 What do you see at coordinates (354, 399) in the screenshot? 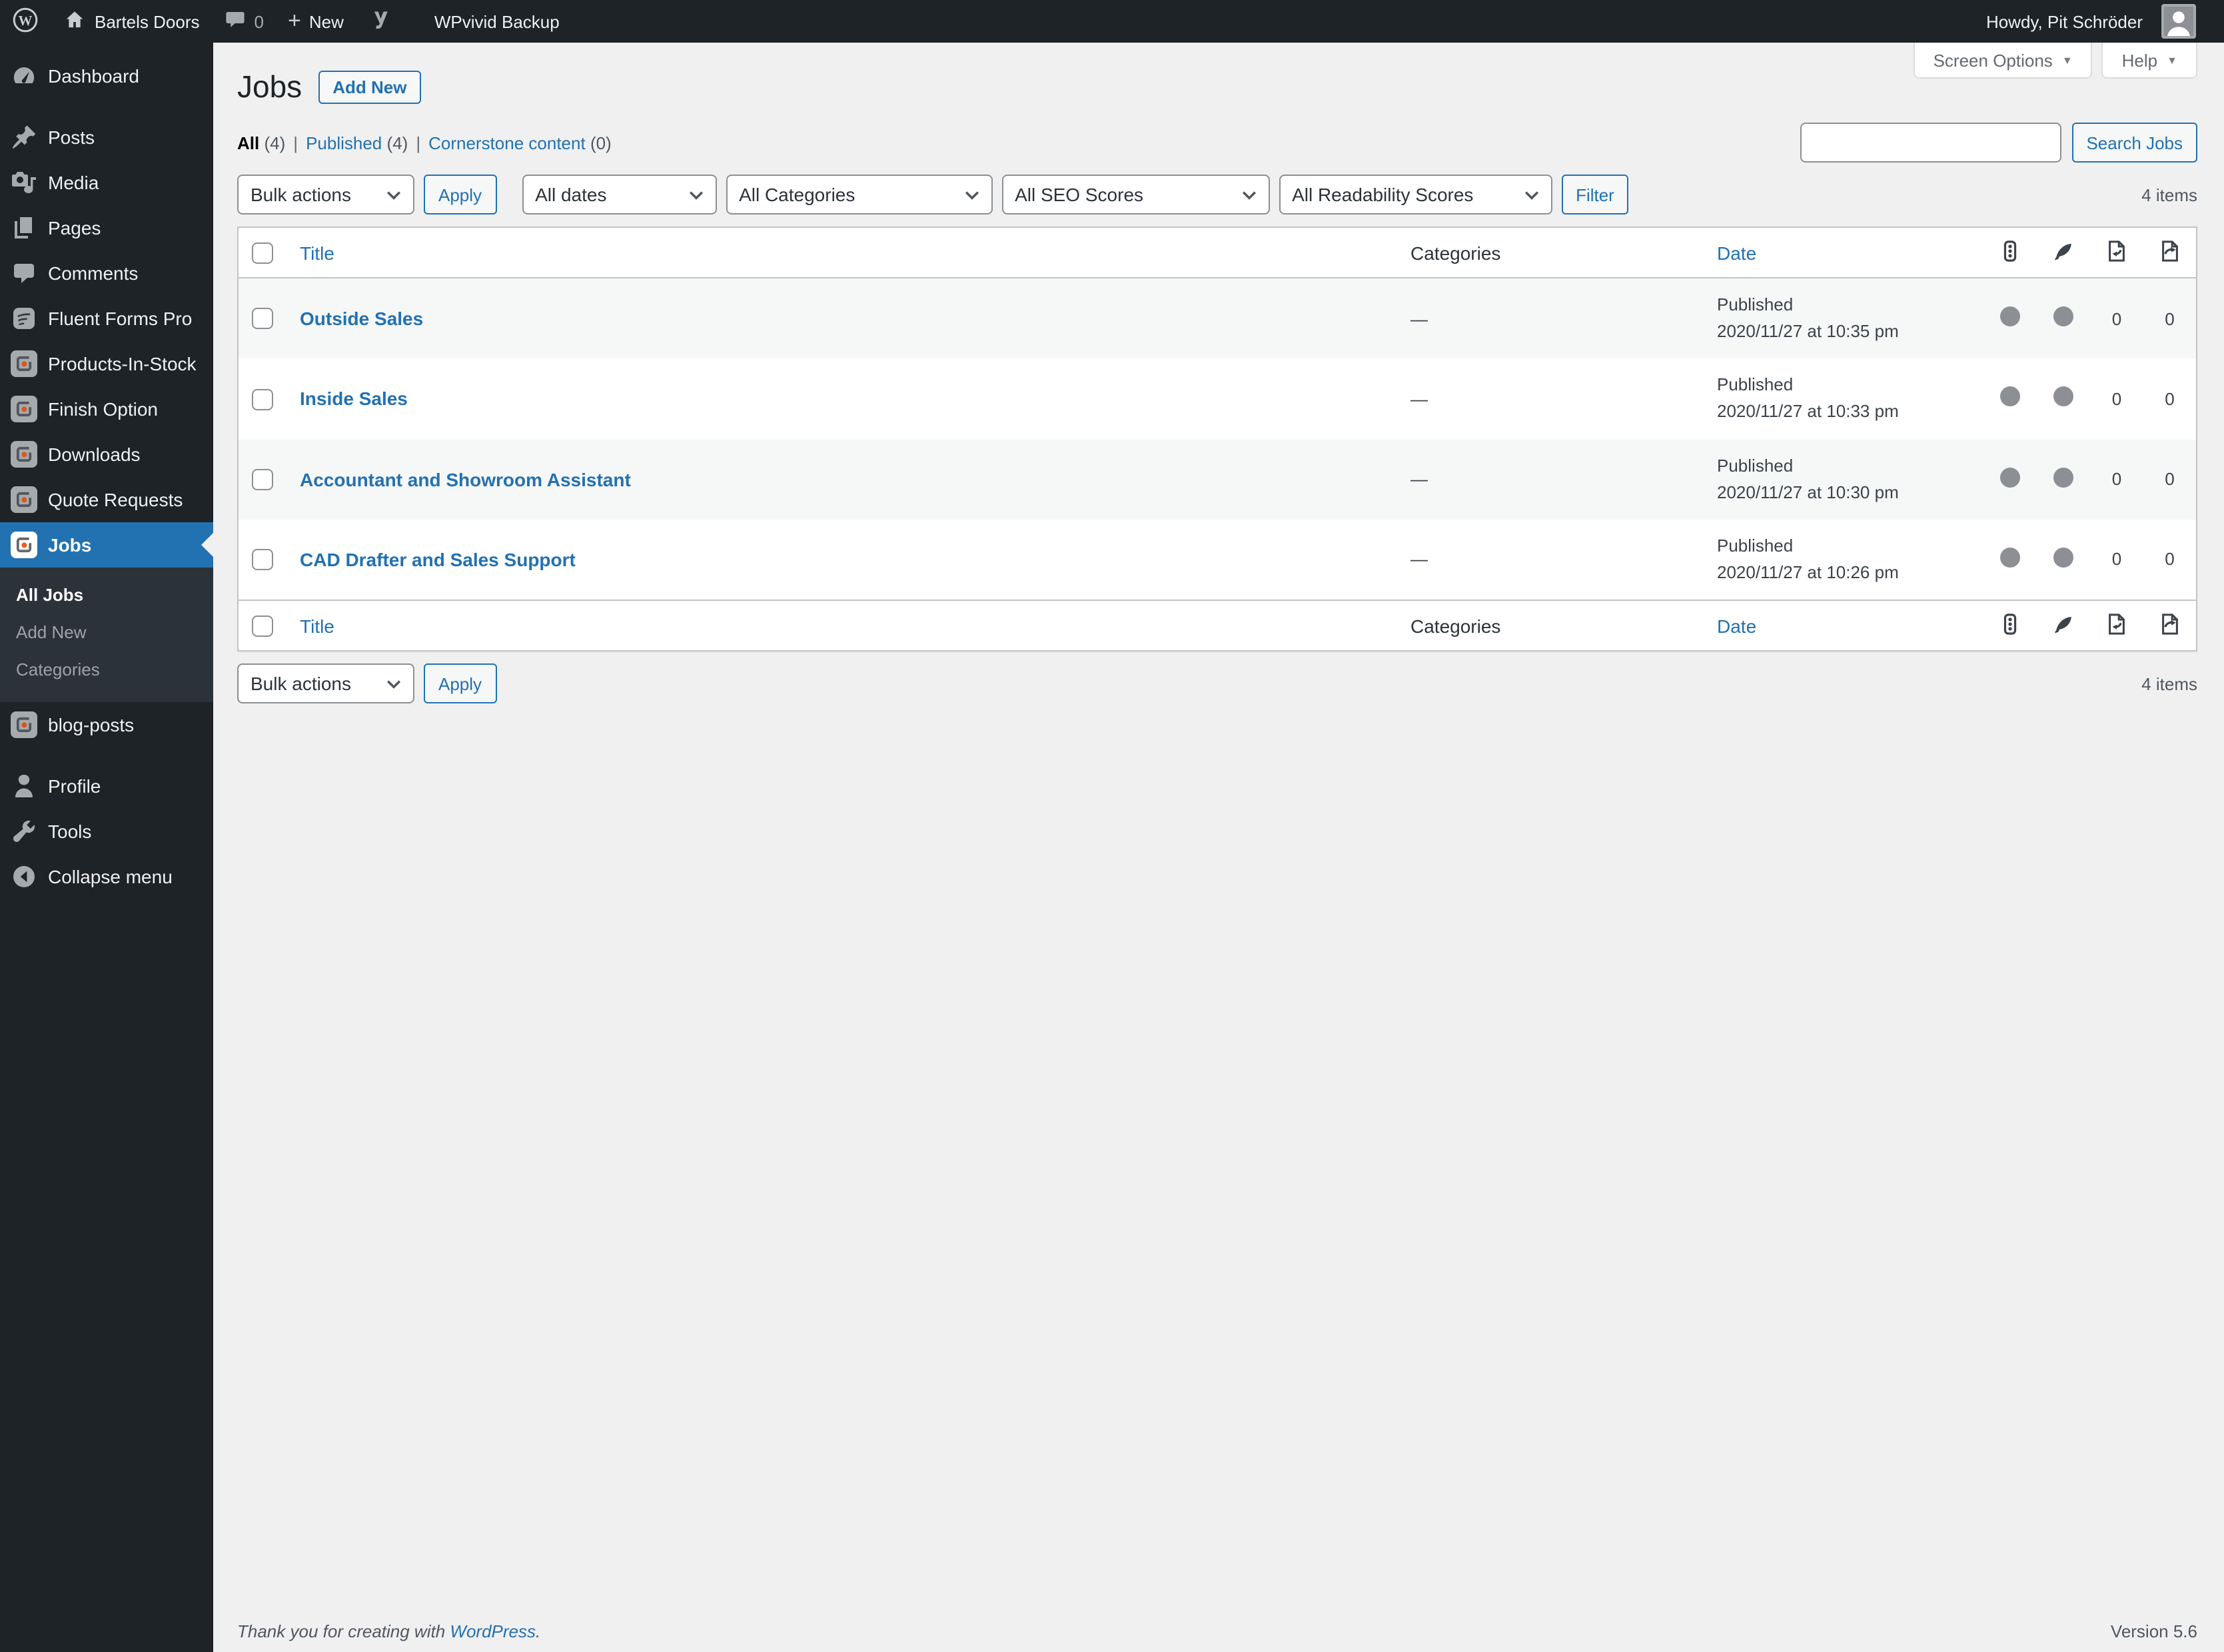
I see `job-title-link: Inside Sales` at bounding box center [354, 399].